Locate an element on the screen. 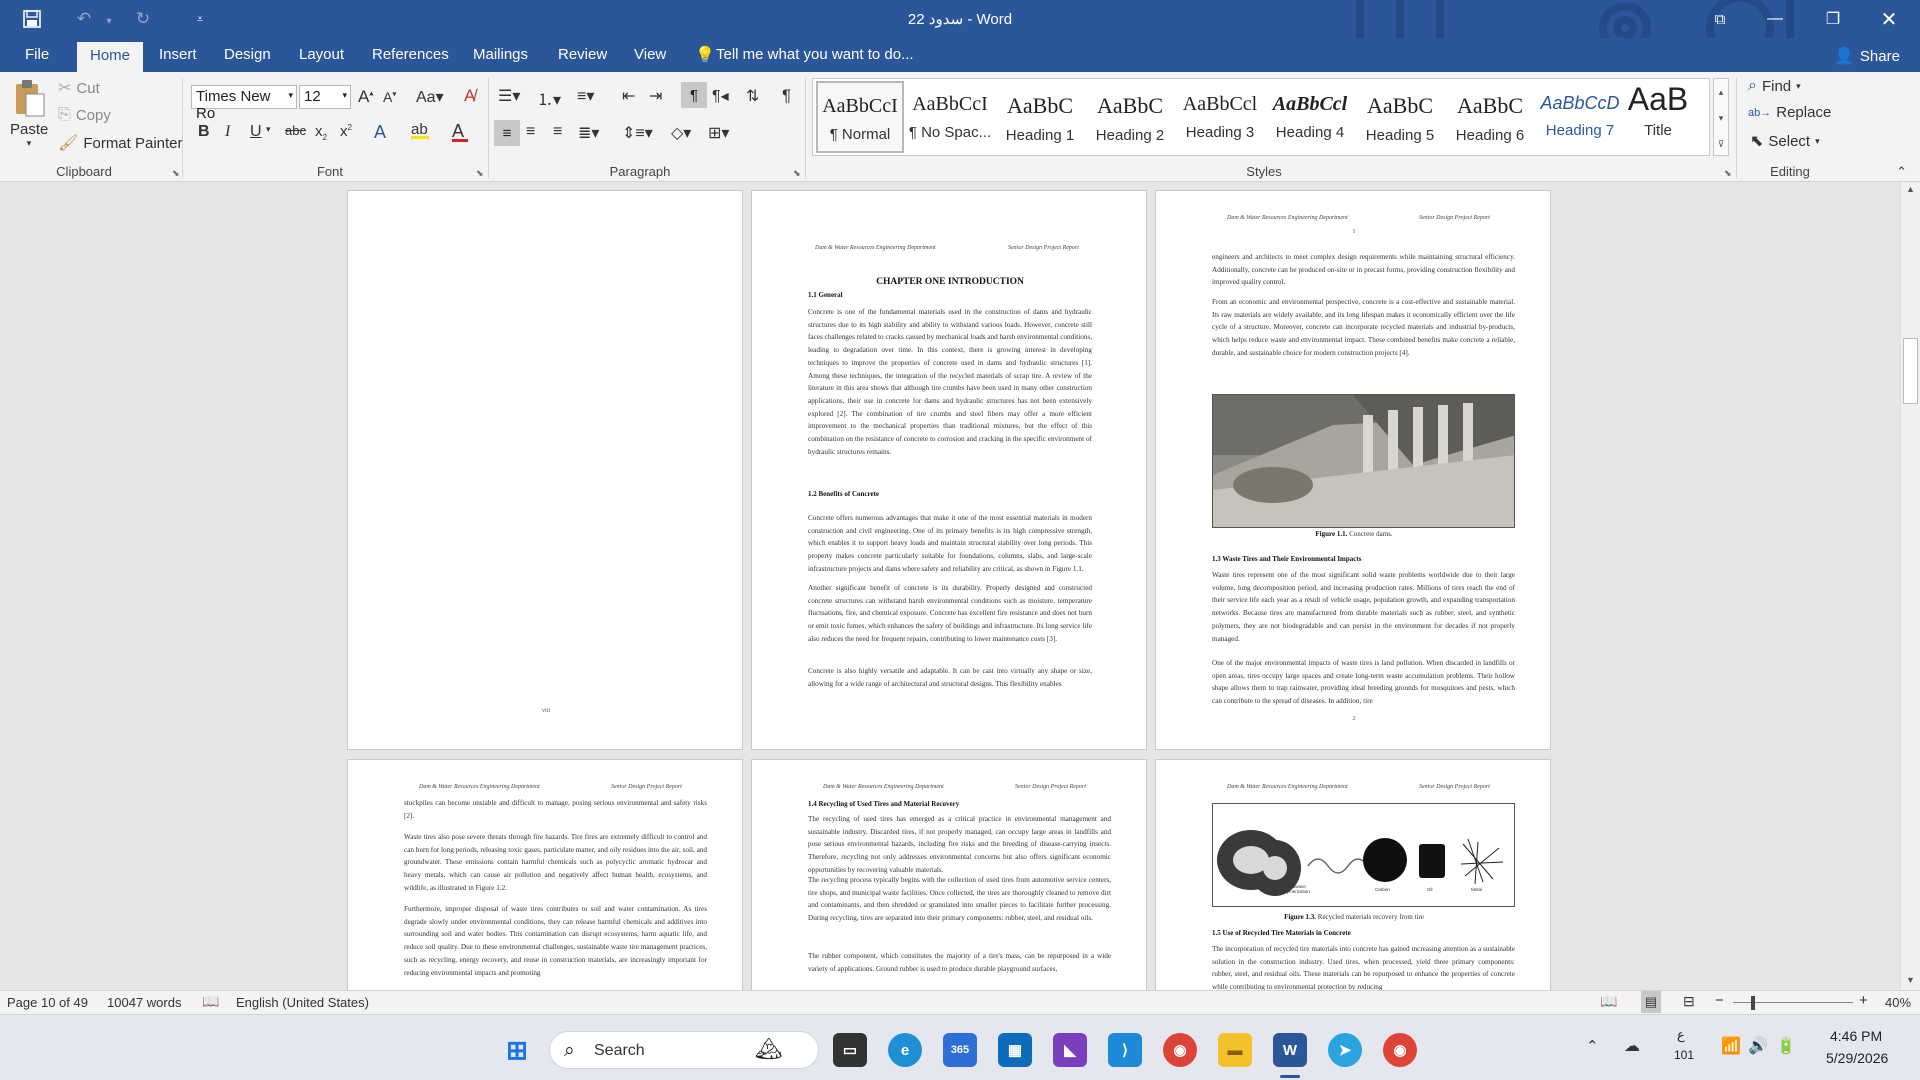 The width and height of the screenshot is (1920, 1080). superscript-icon: x2 is located at coordinates (346, 131).